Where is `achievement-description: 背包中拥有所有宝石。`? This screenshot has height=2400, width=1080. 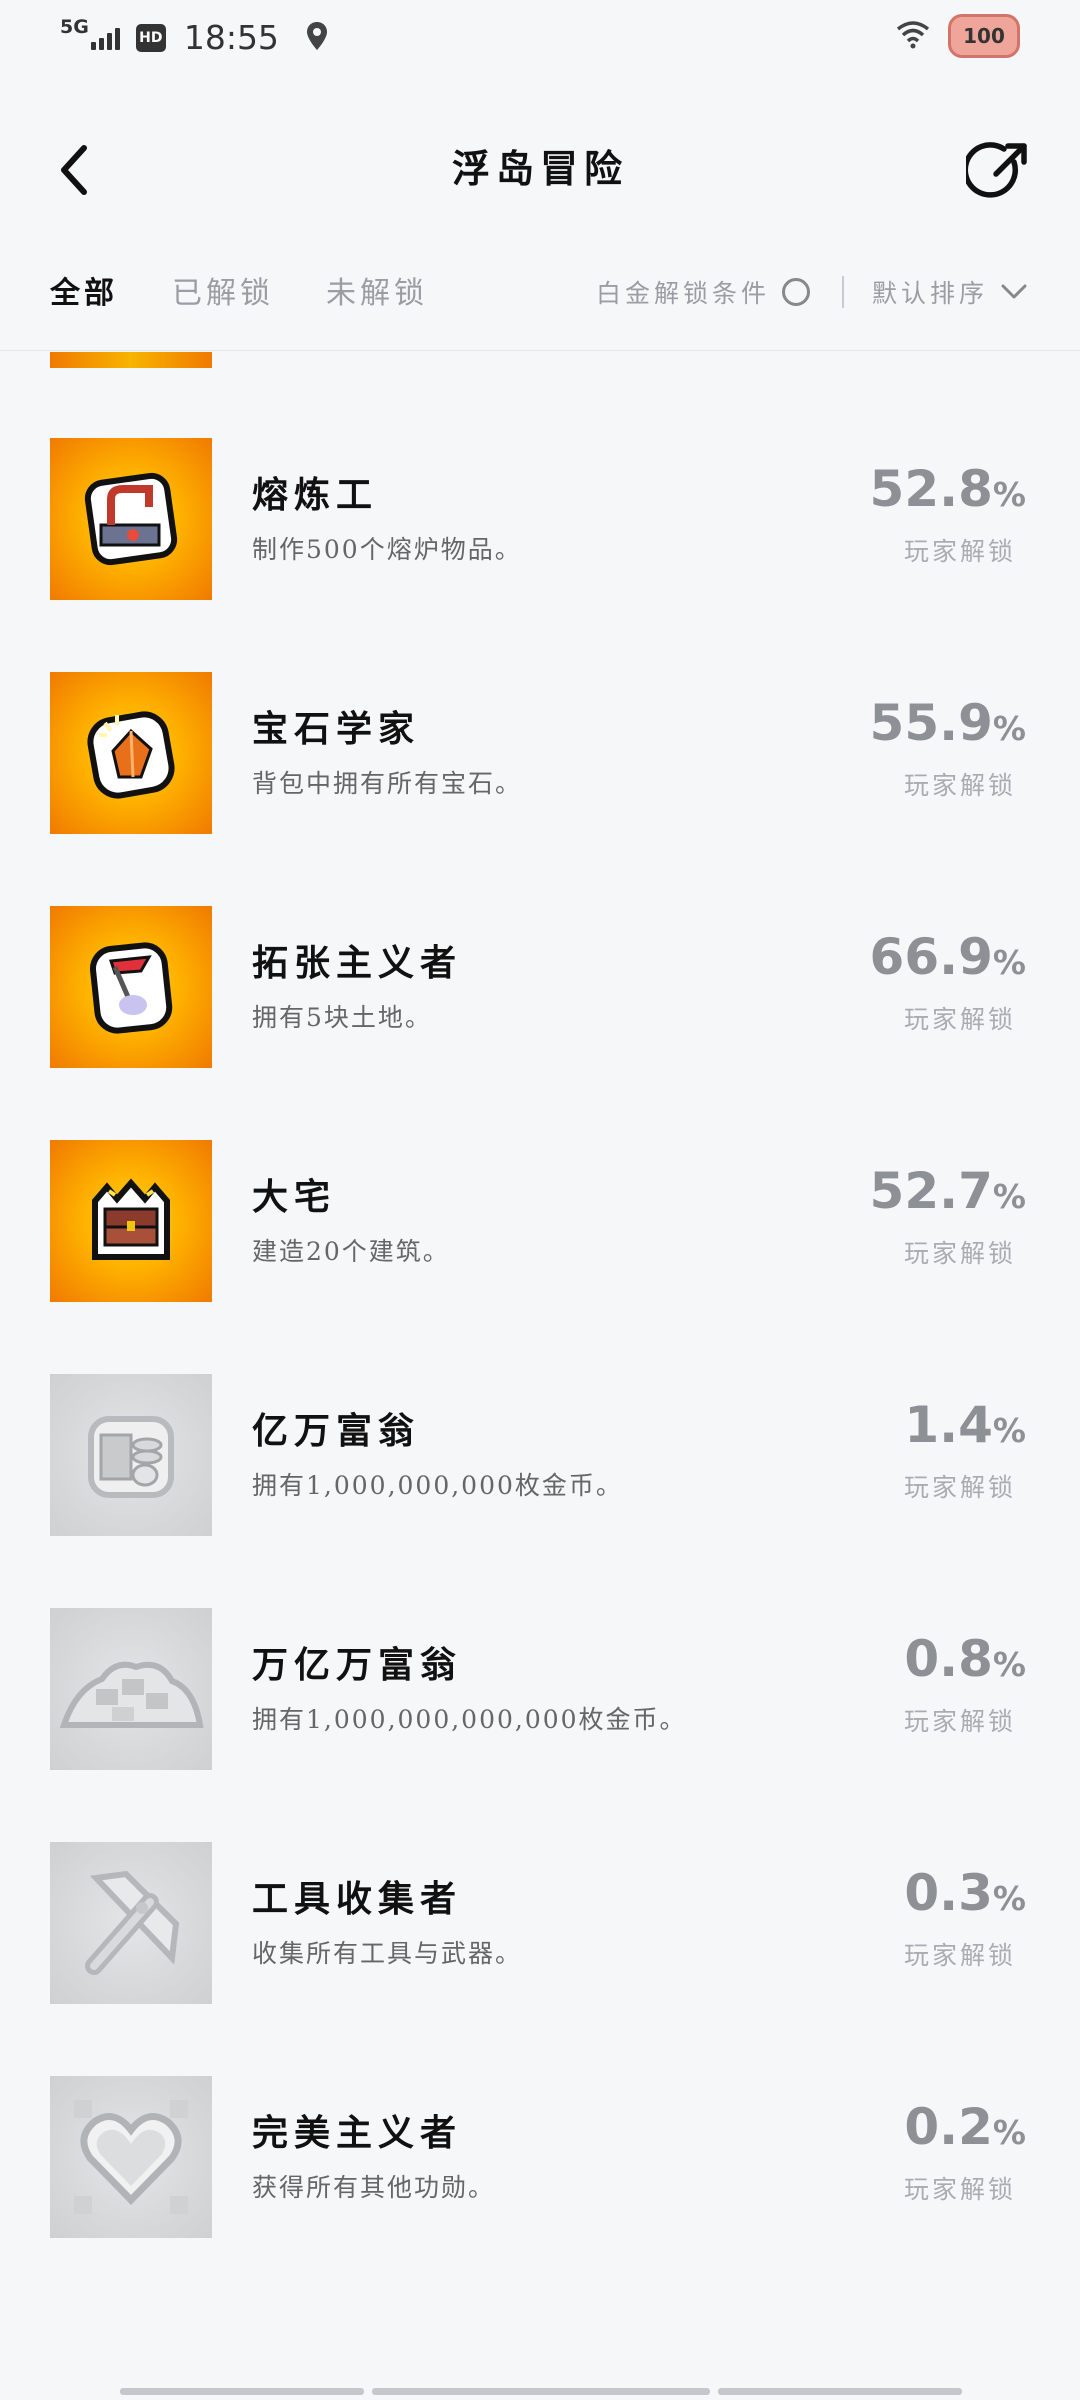 achievement-description: 背包中拥有所有宝石。 is located at coordinates (387, 783).